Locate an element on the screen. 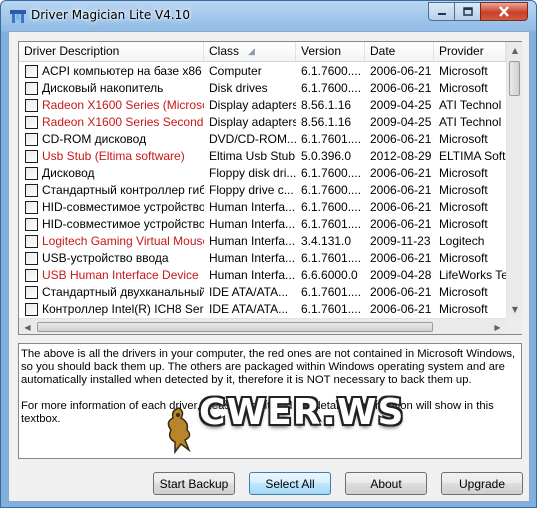  horizontal-scroll-thumb is located at coordinates (235, 327).